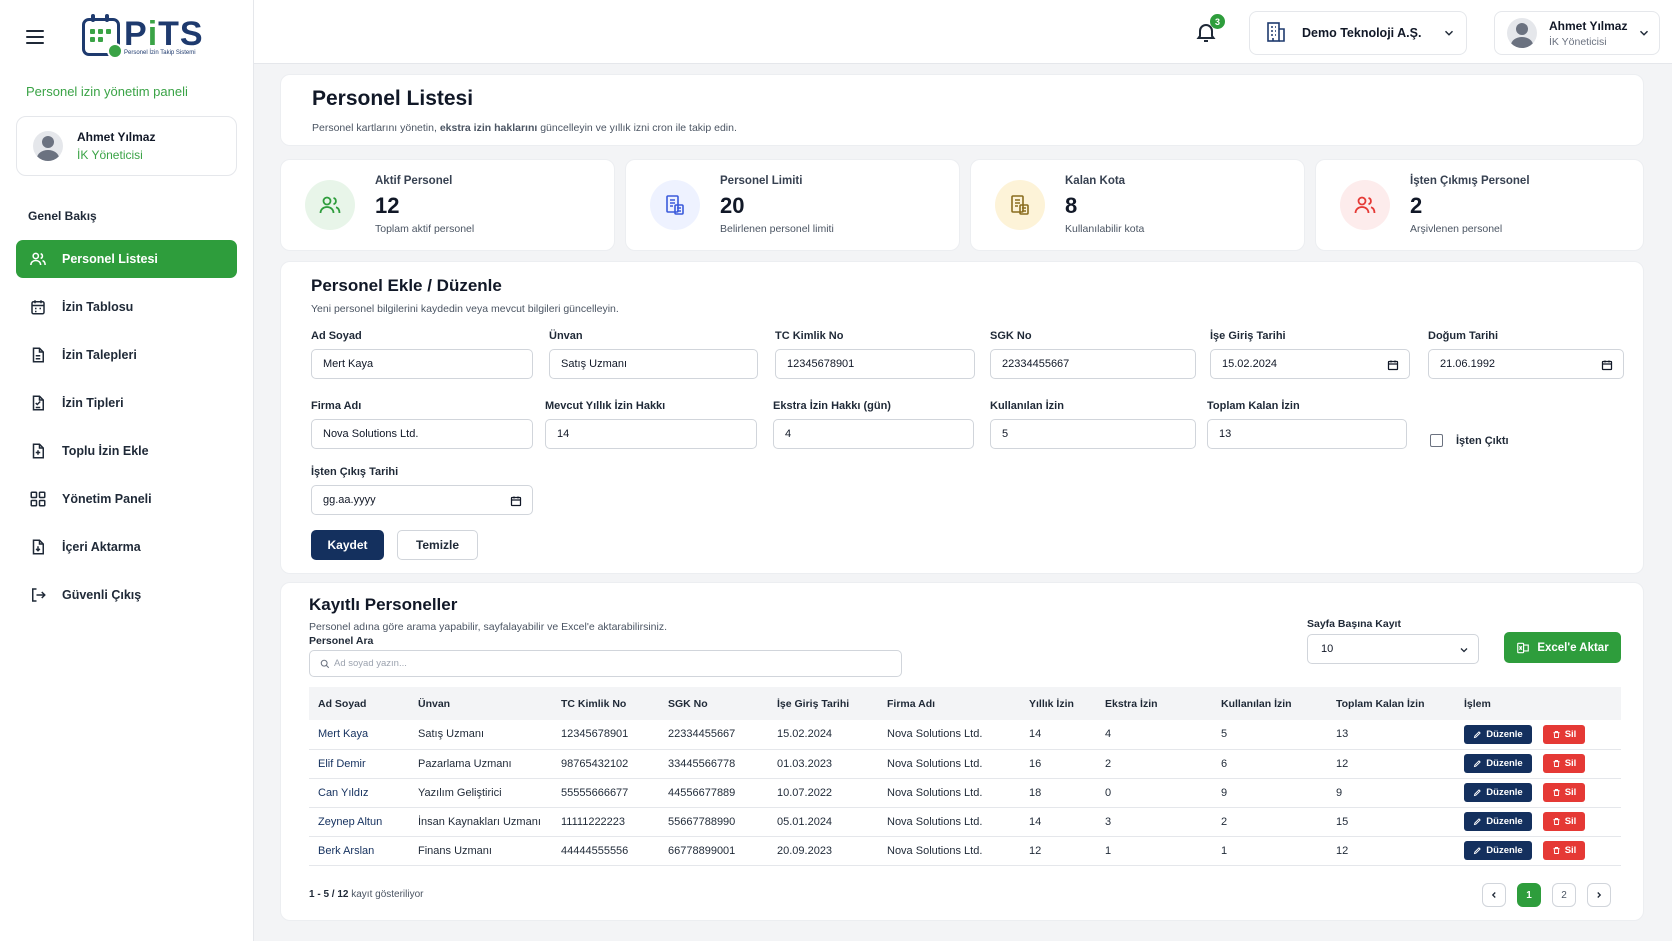  What do you see at coordinates (422, 434) in the screenshot?
I see `firma-input: Nova Solutions Ltd.` at bounding box center [422, 434].